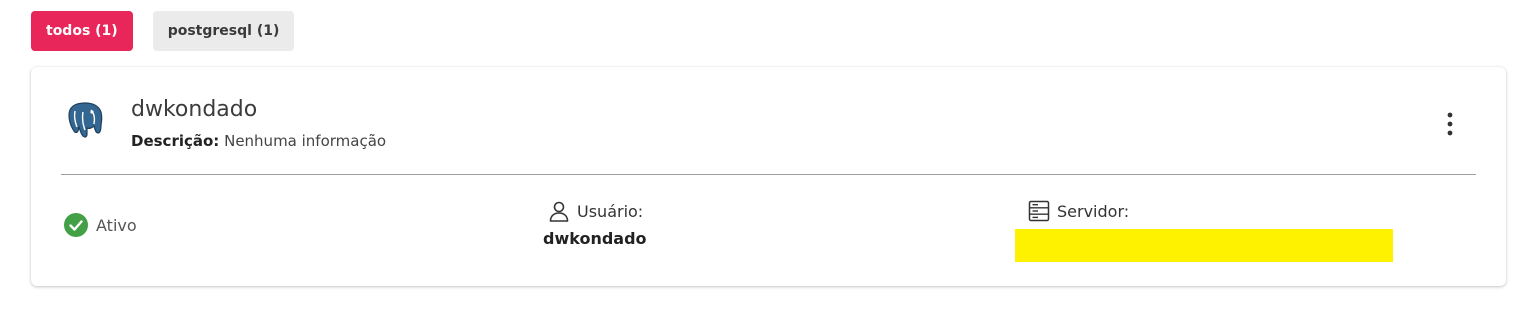 This screenshot has height=323, width=1535. Describe the element at coordinates (1204, 245) in the screenshot. I see `server-value-redacted` at that location.